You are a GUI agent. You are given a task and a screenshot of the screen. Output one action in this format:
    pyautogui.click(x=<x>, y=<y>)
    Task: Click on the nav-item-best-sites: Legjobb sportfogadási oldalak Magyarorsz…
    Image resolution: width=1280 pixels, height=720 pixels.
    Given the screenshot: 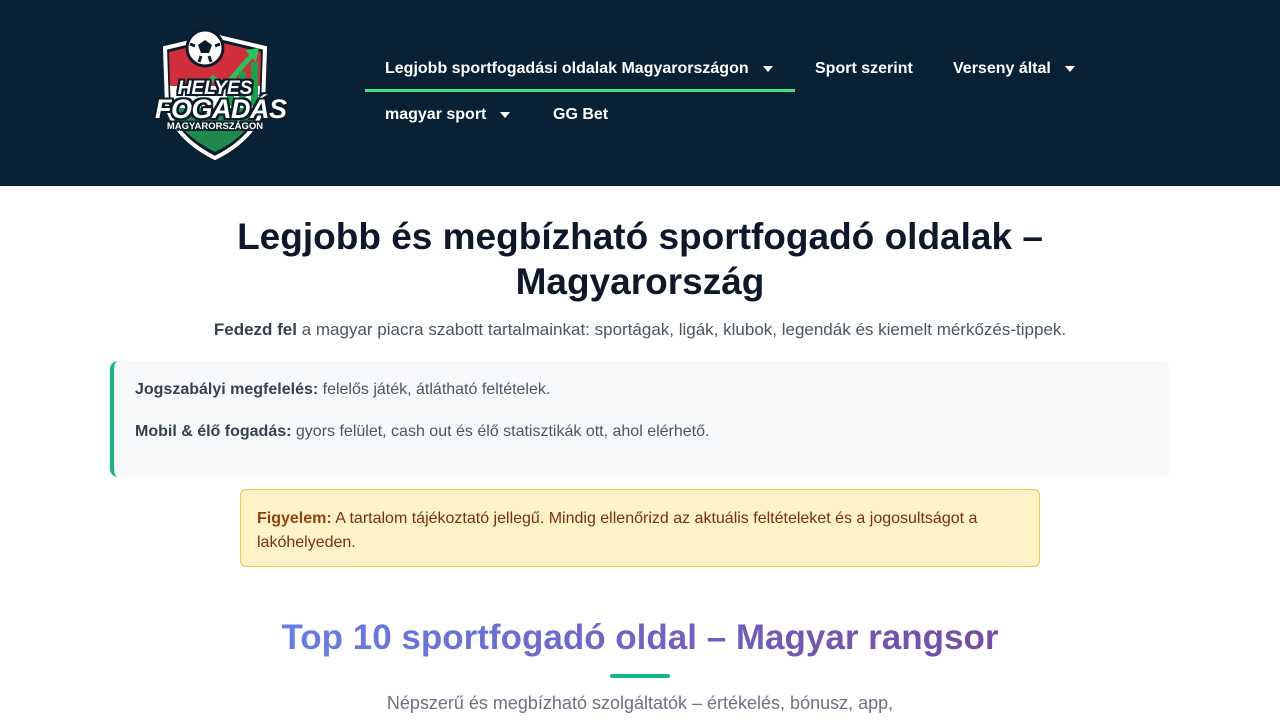 What is the action you would take?
    pyautogui.click(x=579, y=69)
    